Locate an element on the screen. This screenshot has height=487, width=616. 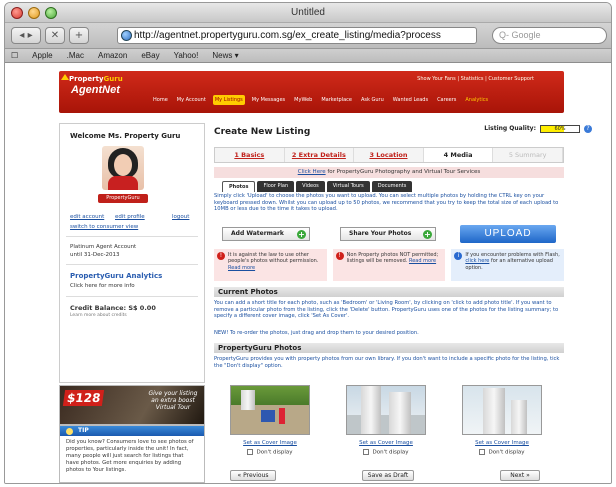
nav-careers: Careers is located at coordinates (446, 100).